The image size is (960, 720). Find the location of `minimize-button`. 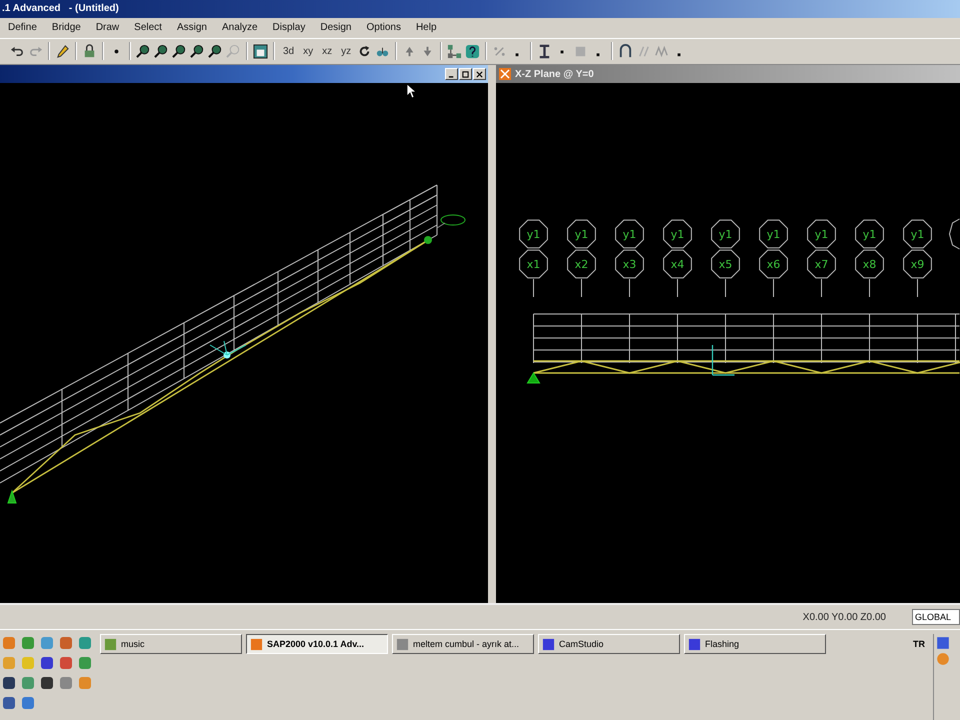

minimize-button is located at coordinates (451, 74).